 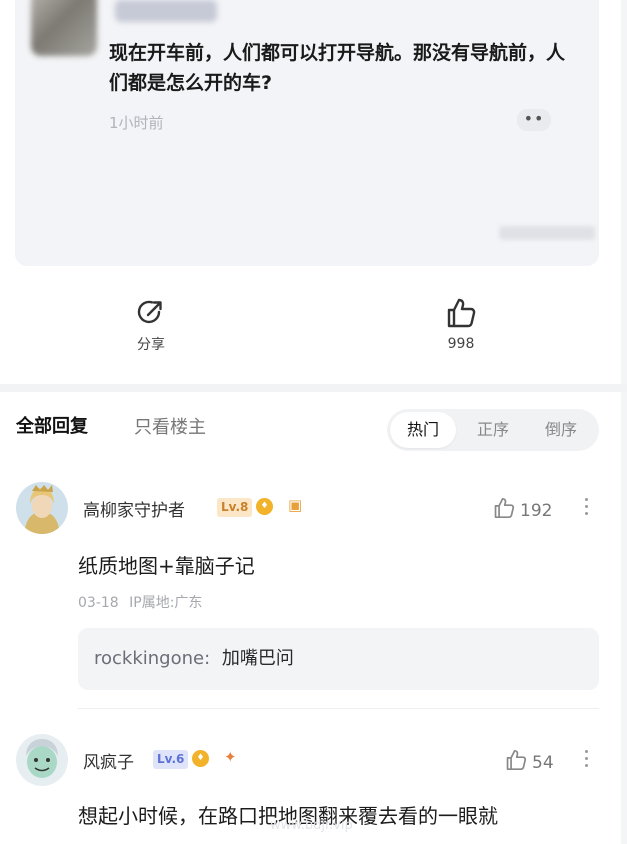 What do you see at coordinates (313, 388) in the screenshot?
I see `section-divider` at bounding box center [313, 388].